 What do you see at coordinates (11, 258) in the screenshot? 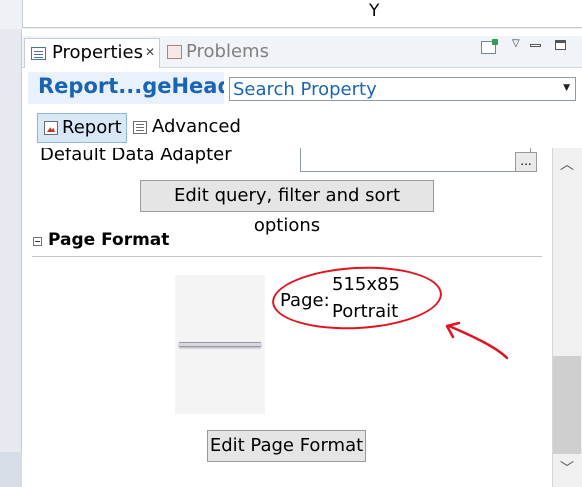
I see `left-sidebar` at bounding box center [11, 258].